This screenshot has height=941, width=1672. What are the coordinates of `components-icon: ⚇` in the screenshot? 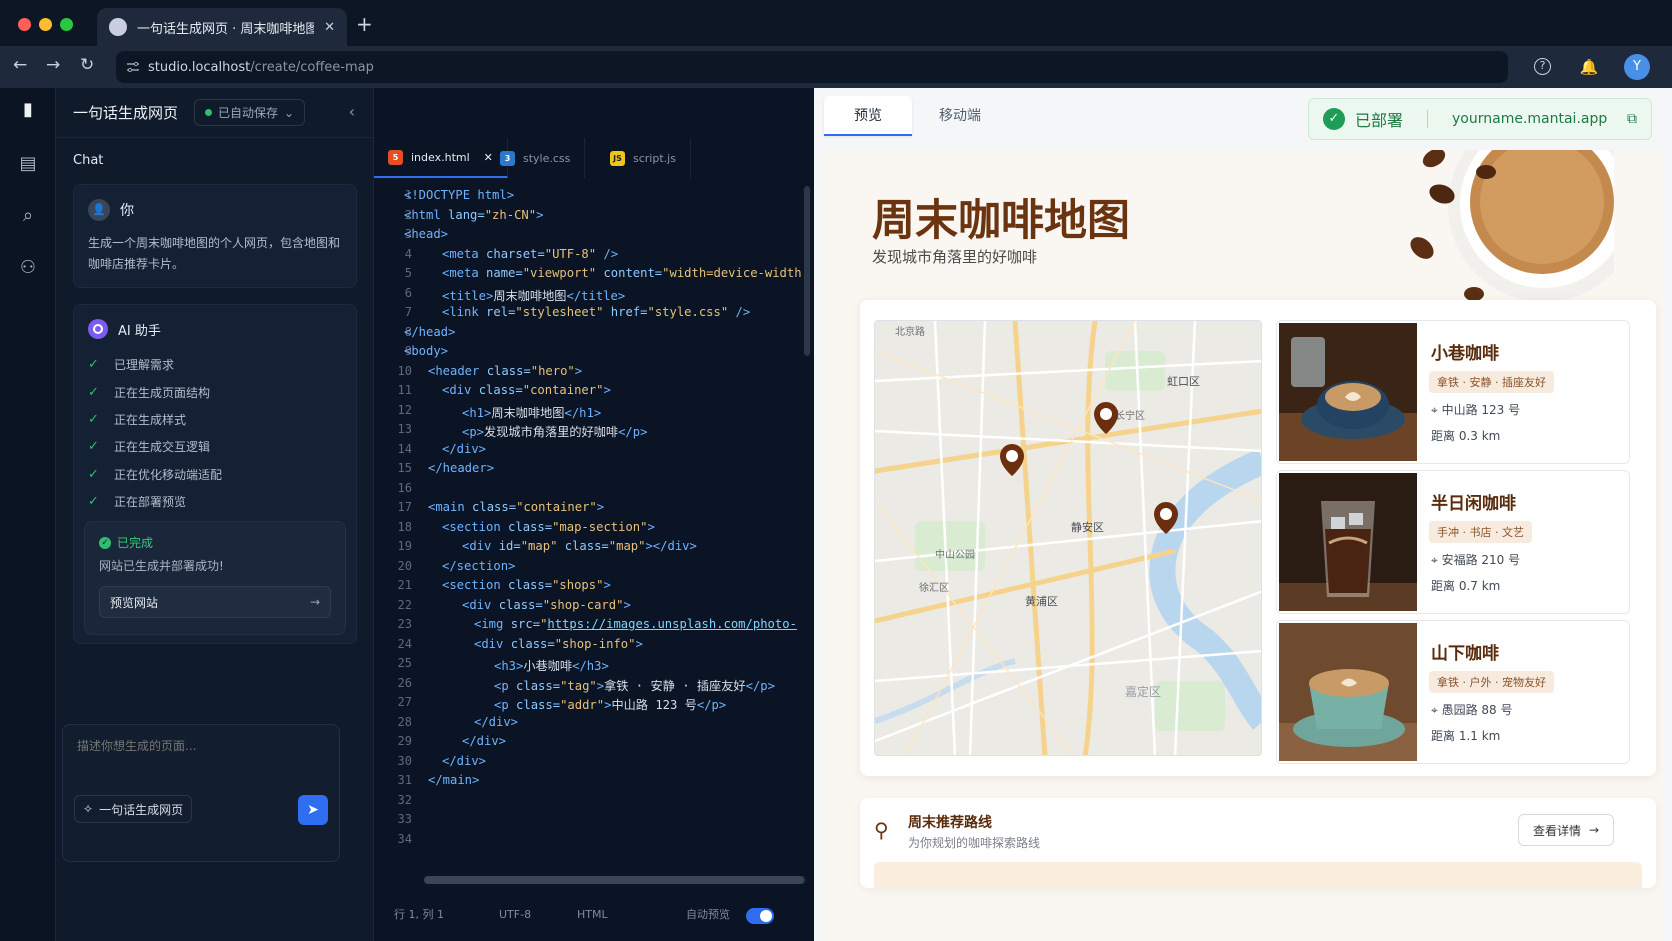 It's located at (28, 268).